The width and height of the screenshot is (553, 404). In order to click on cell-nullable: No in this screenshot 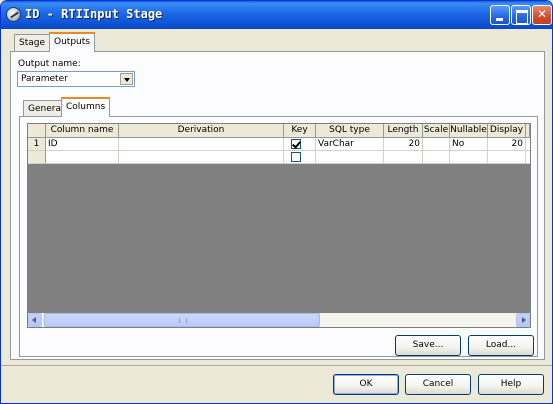, I will do `click(469, 144)`.